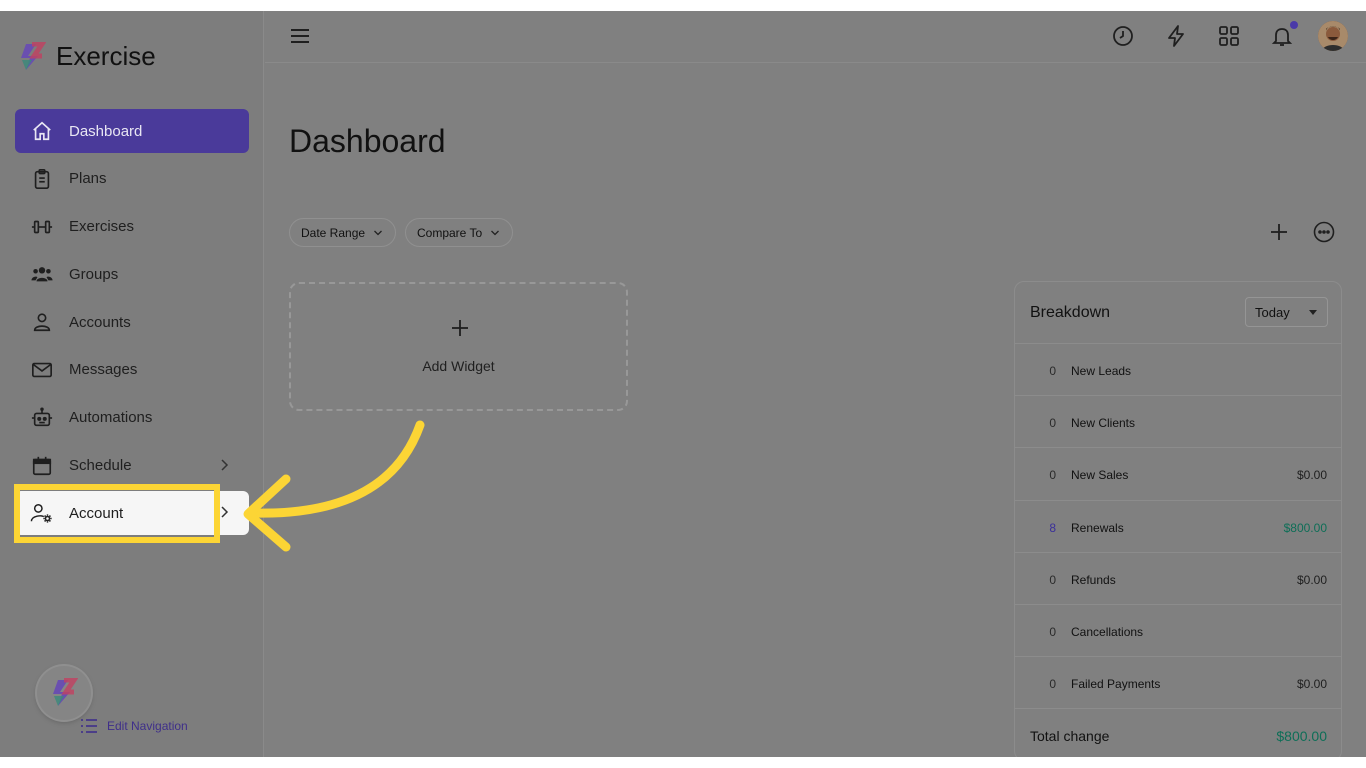 The height and width of the screenshot is (768, 1366). I want to click on period-select: Today, so click(1286, 312).